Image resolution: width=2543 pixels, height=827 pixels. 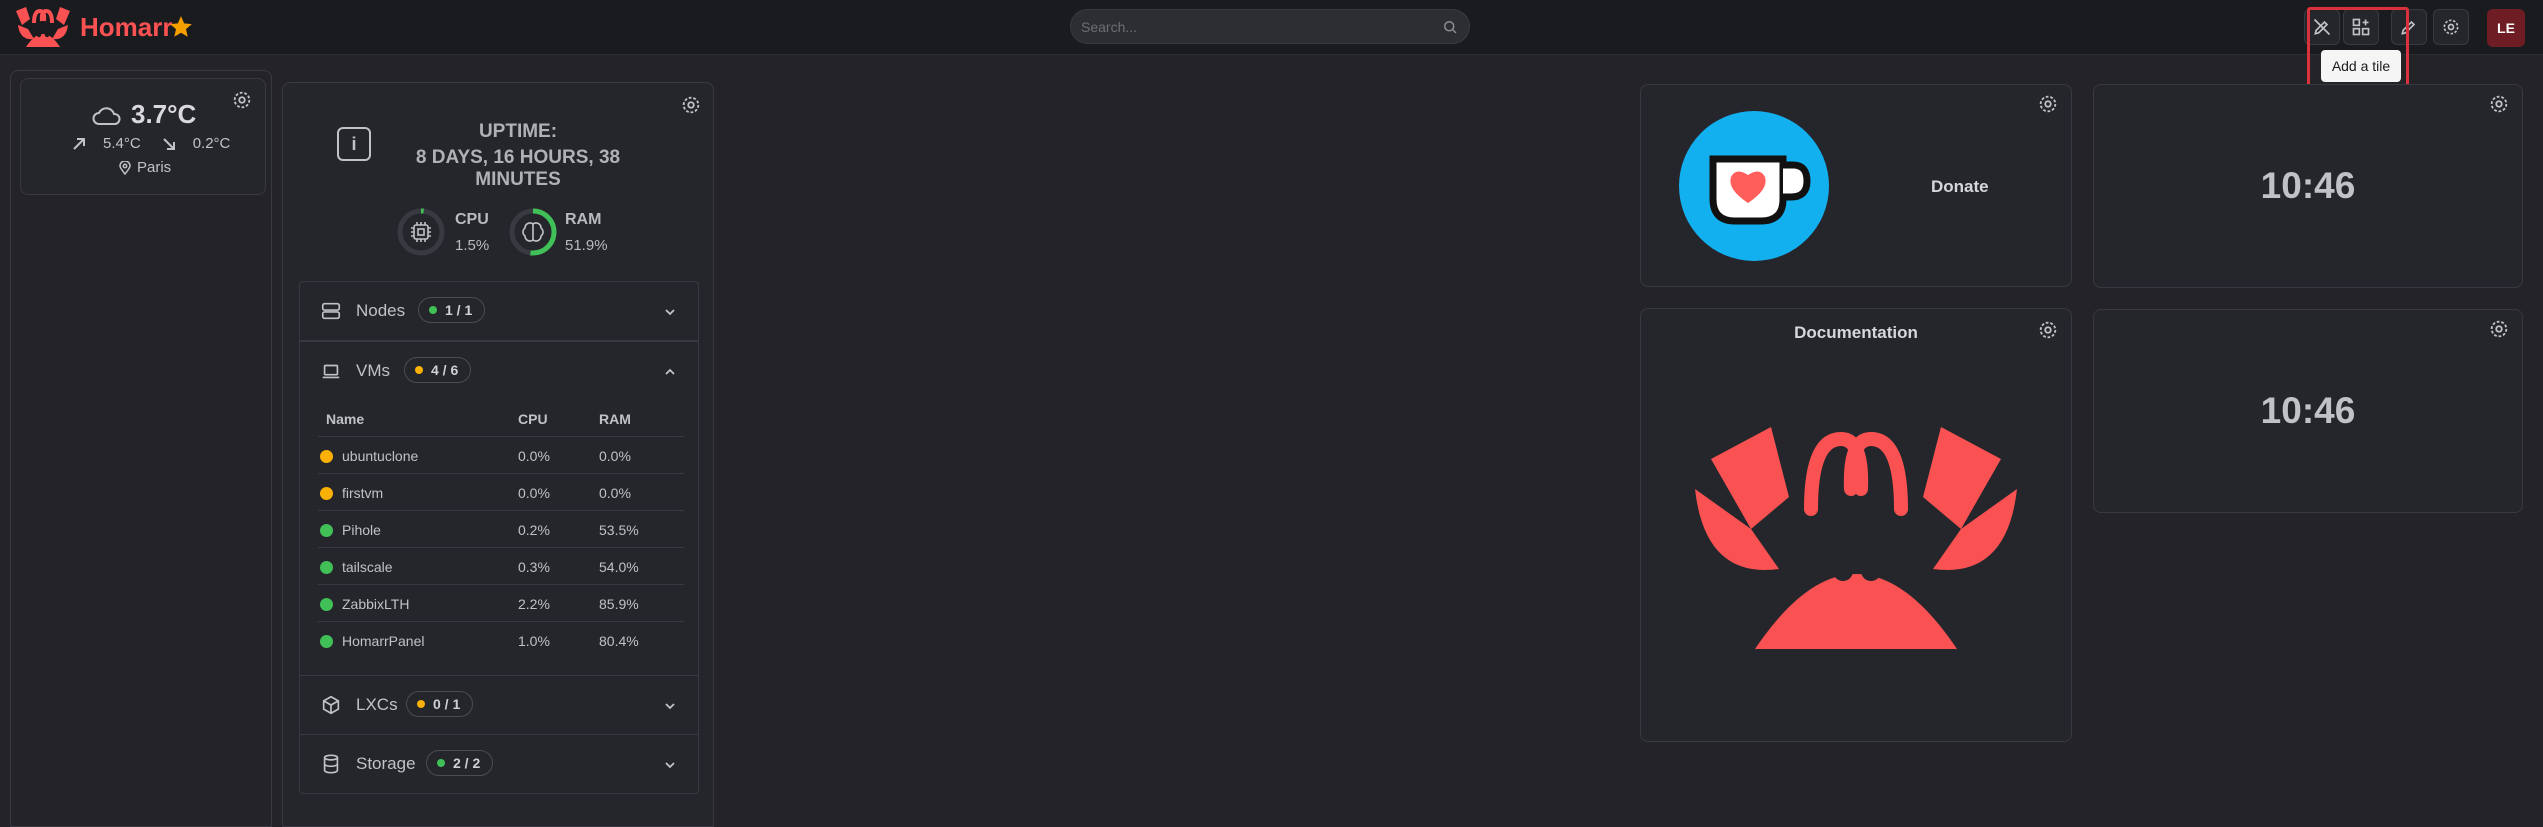 I want to click on vm-cpu: 1.0%, so click(x=534, y=641).